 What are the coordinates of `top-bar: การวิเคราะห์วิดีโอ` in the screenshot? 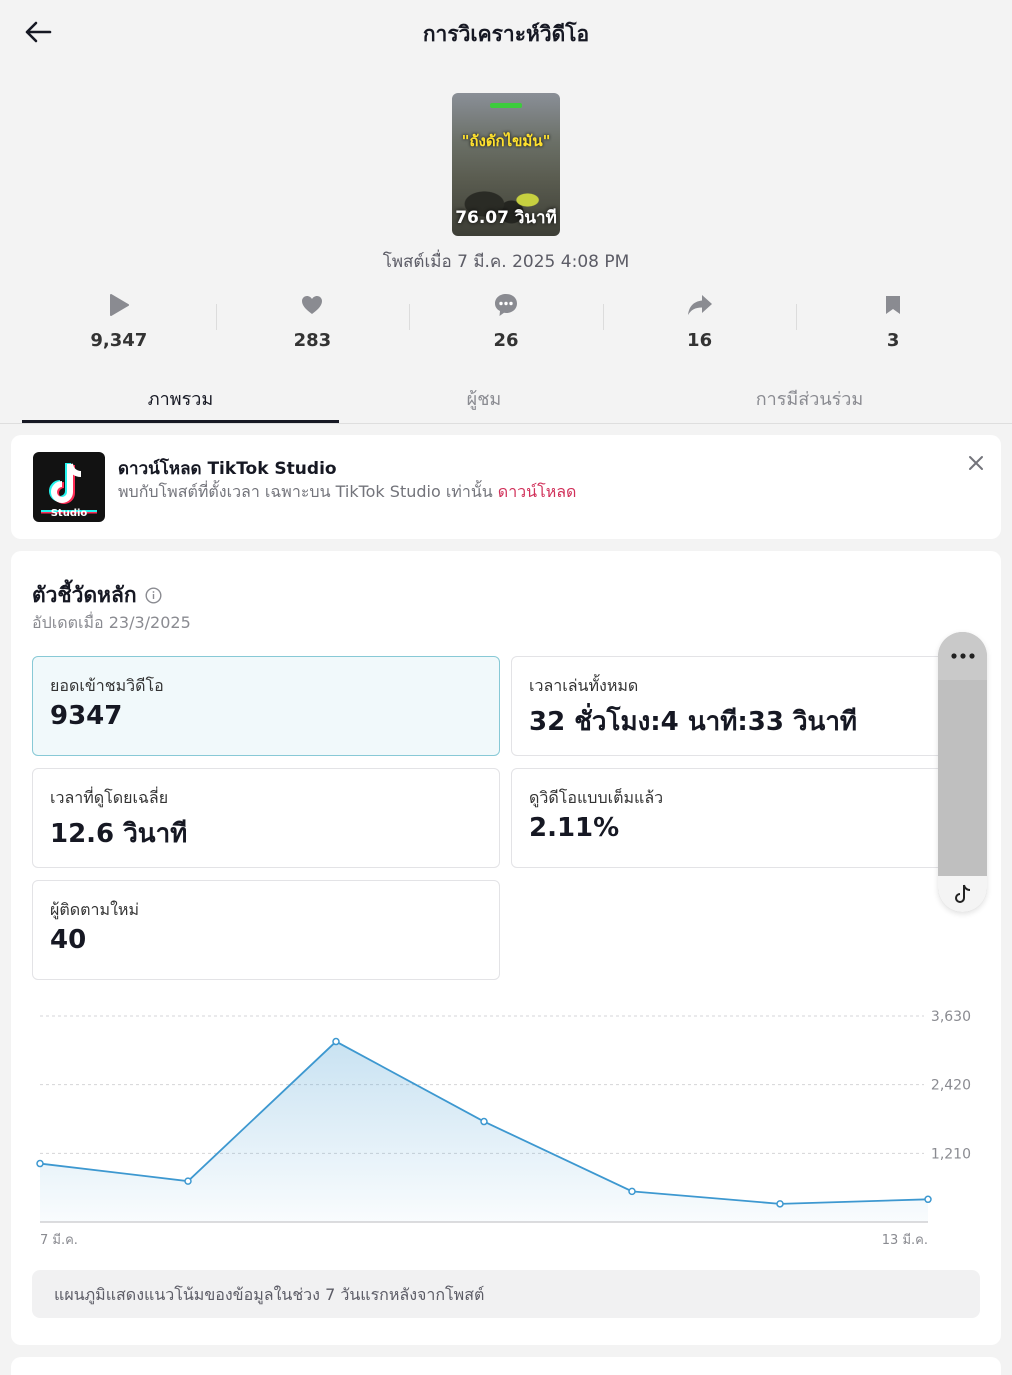 It's located at (506, 32).